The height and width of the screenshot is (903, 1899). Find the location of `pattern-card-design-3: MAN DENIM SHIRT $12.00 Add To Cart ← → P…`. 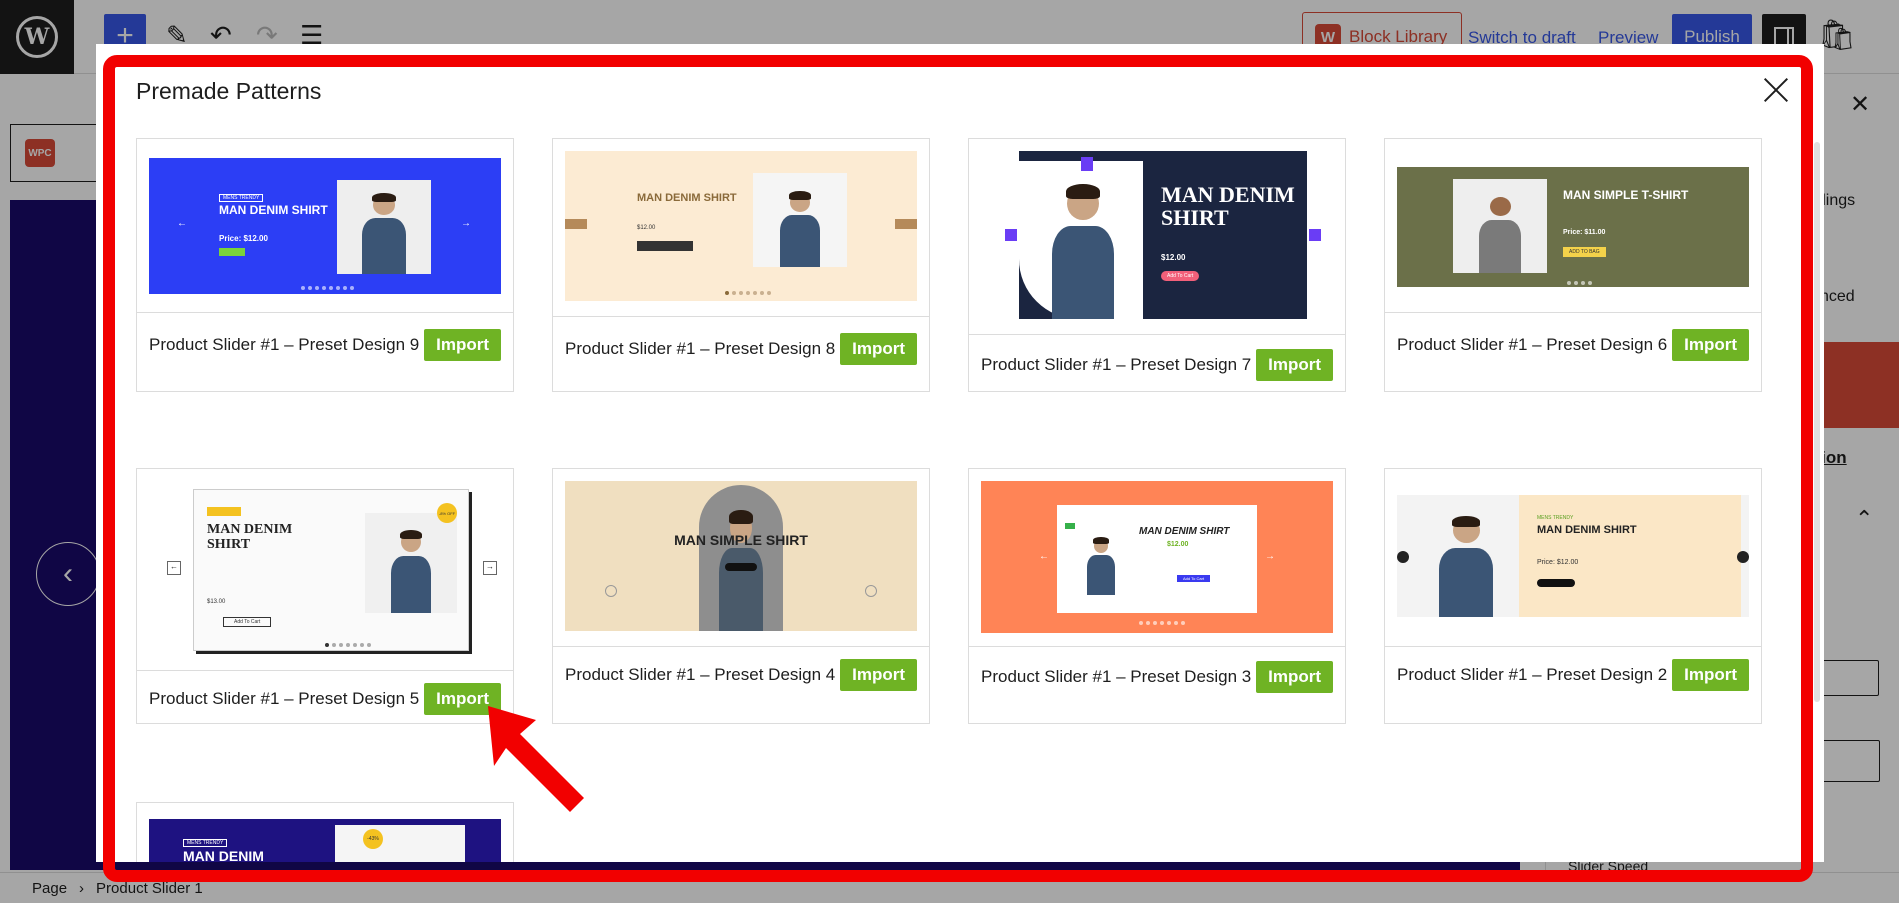

pattern-card-design-3: MAN DENIM SHIRT $12.00 Add To Cart ← → P… is located at coordinates (1157, 596).